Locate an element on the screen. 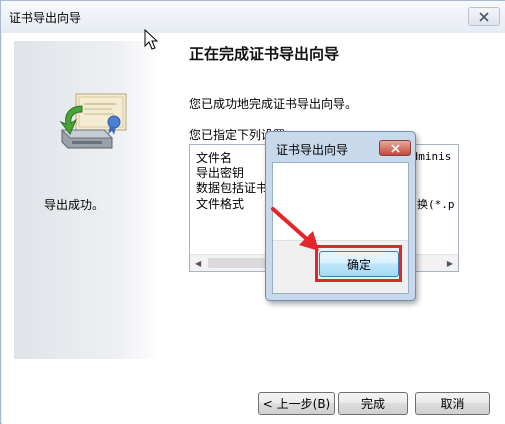  setting-name: 数据包括证书 is located at coordinates (232, 188).